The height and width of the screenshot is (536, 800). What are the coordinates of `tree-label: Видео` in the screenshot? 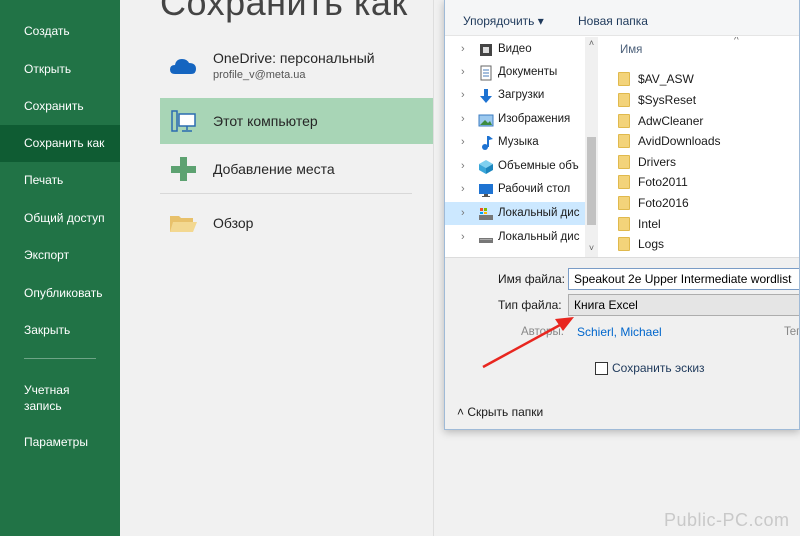 It's located at (515, 49).